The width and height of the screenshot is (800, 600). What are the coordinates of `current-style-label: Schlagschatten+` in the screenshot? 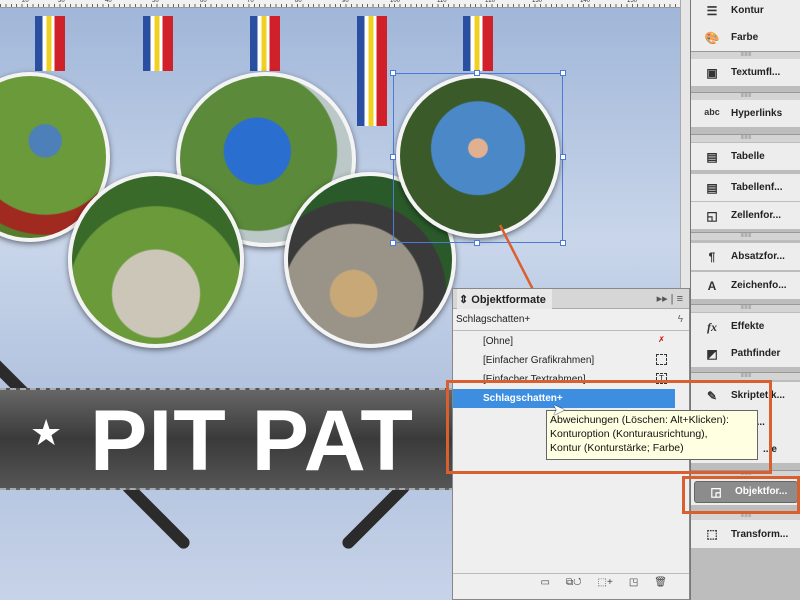 It's located at (493, 319).